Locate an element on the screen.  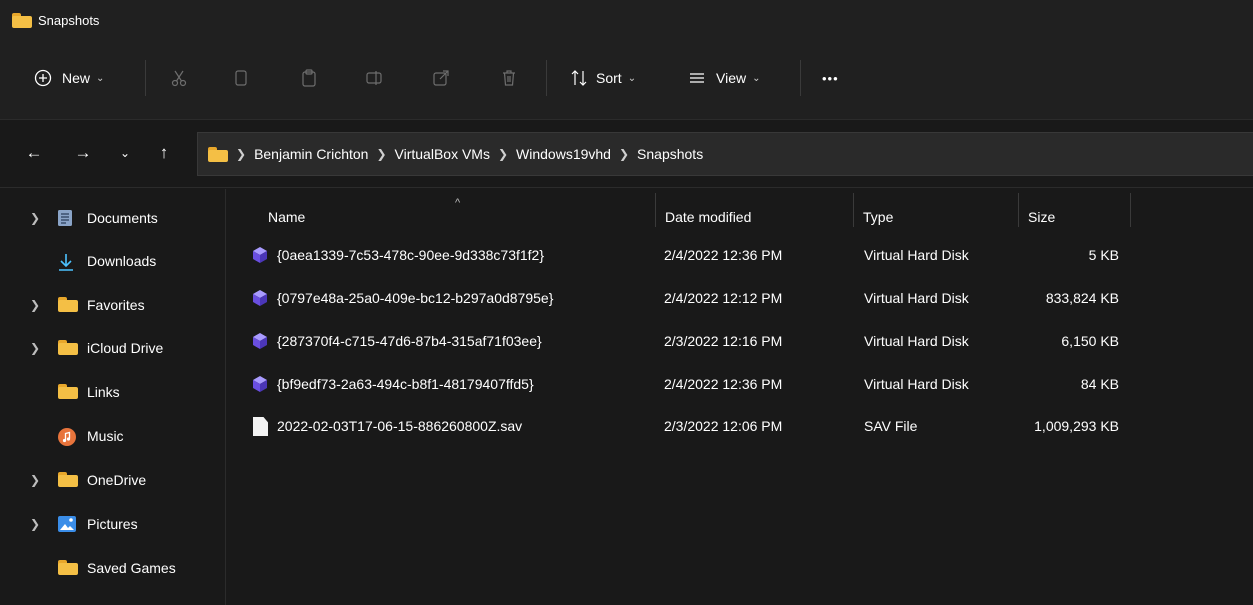
sort-label: Sort is located at coordinates (609, 78).